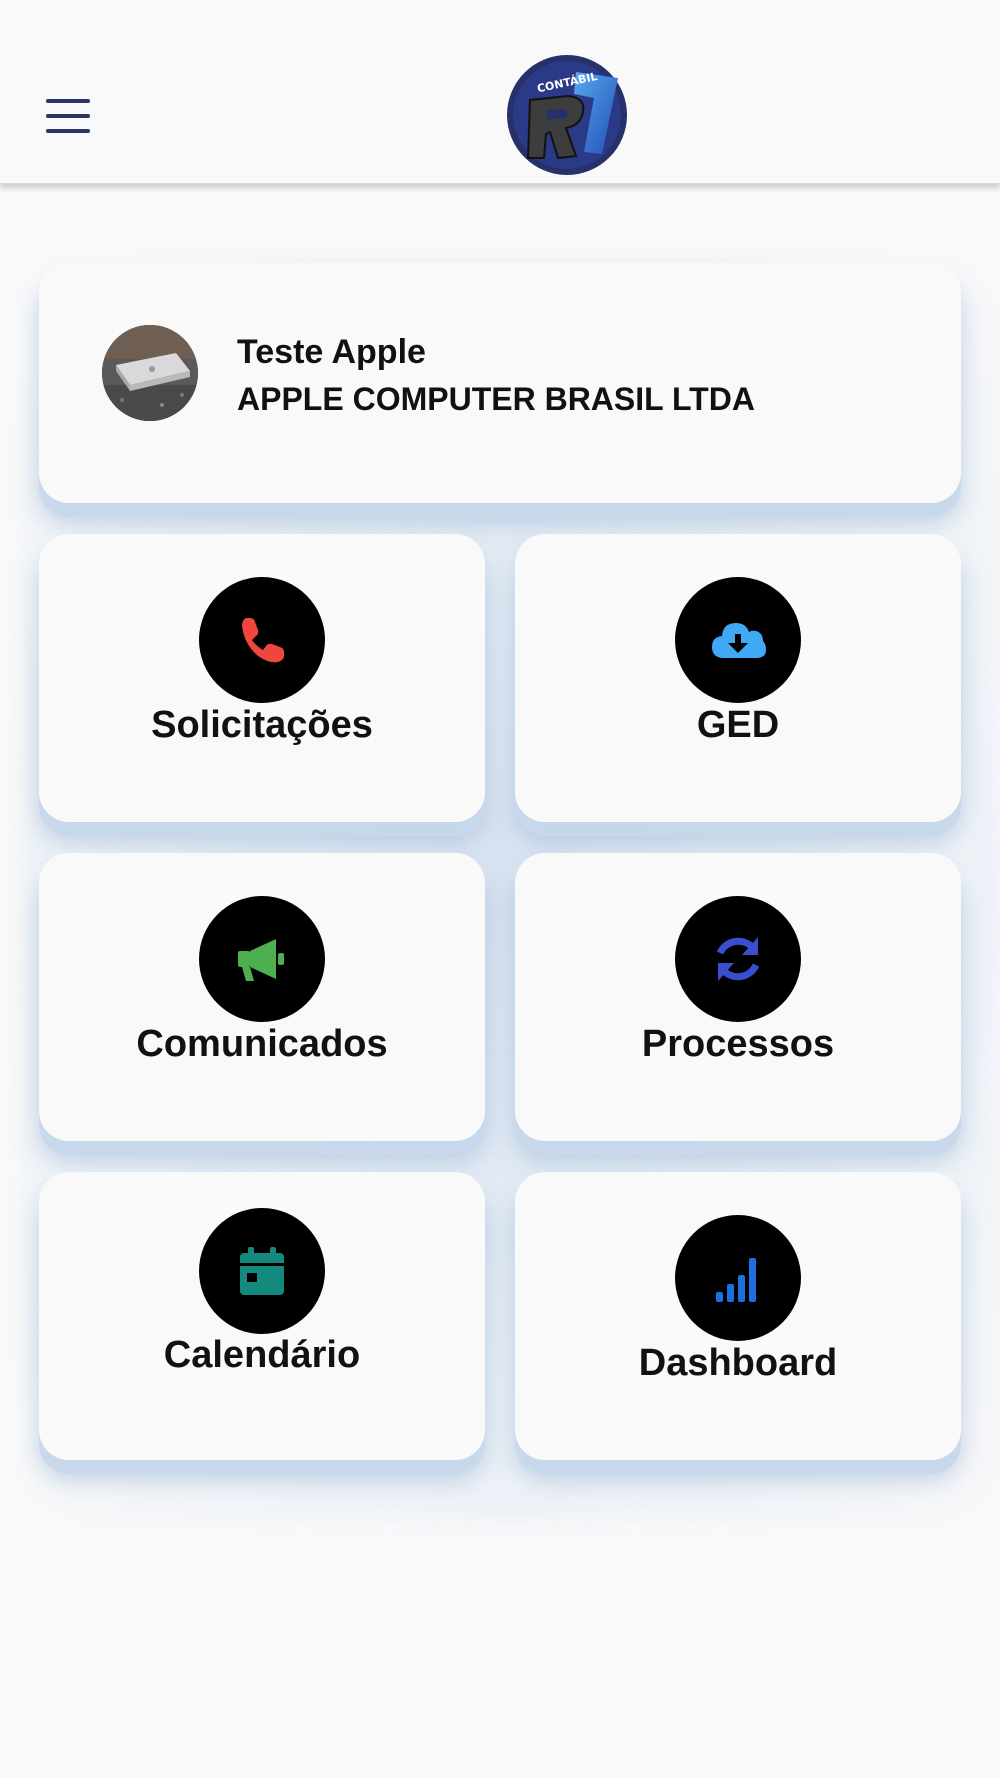 The height and width of the screenshot is (1778, 1000). Describe the element at coordinates (261, 960) in the screenshot. I see `megaphone-icon` at that location.